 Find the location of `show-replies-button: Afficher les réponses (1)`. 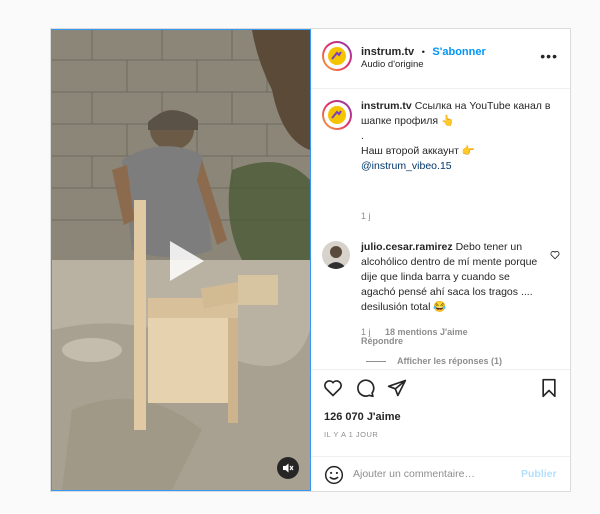

show-replies-button: Afficher les réponses (1) is located at coordinates (449, 361).